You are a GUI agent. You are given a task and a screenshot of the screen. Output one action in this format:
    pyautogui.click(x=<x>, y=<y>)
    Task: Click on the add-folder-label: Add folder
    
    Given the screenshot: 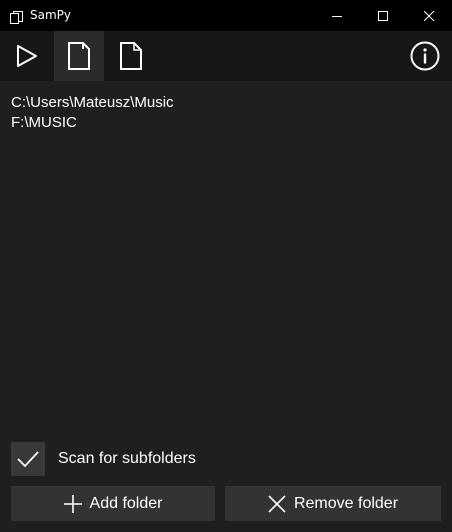 What is the action you would take?
    pyautogui.click(x=126, y=503)
    